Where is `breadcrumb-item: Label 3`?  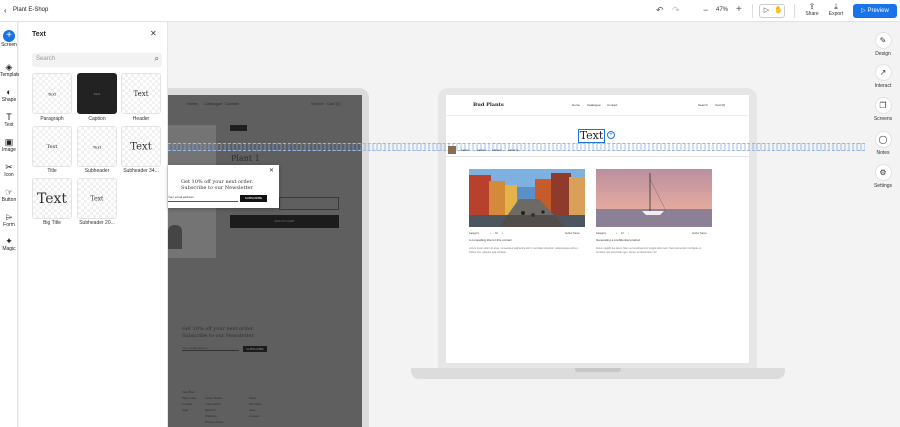
breadcrumb-item: Label 3 is located at coordinates (513, 150).